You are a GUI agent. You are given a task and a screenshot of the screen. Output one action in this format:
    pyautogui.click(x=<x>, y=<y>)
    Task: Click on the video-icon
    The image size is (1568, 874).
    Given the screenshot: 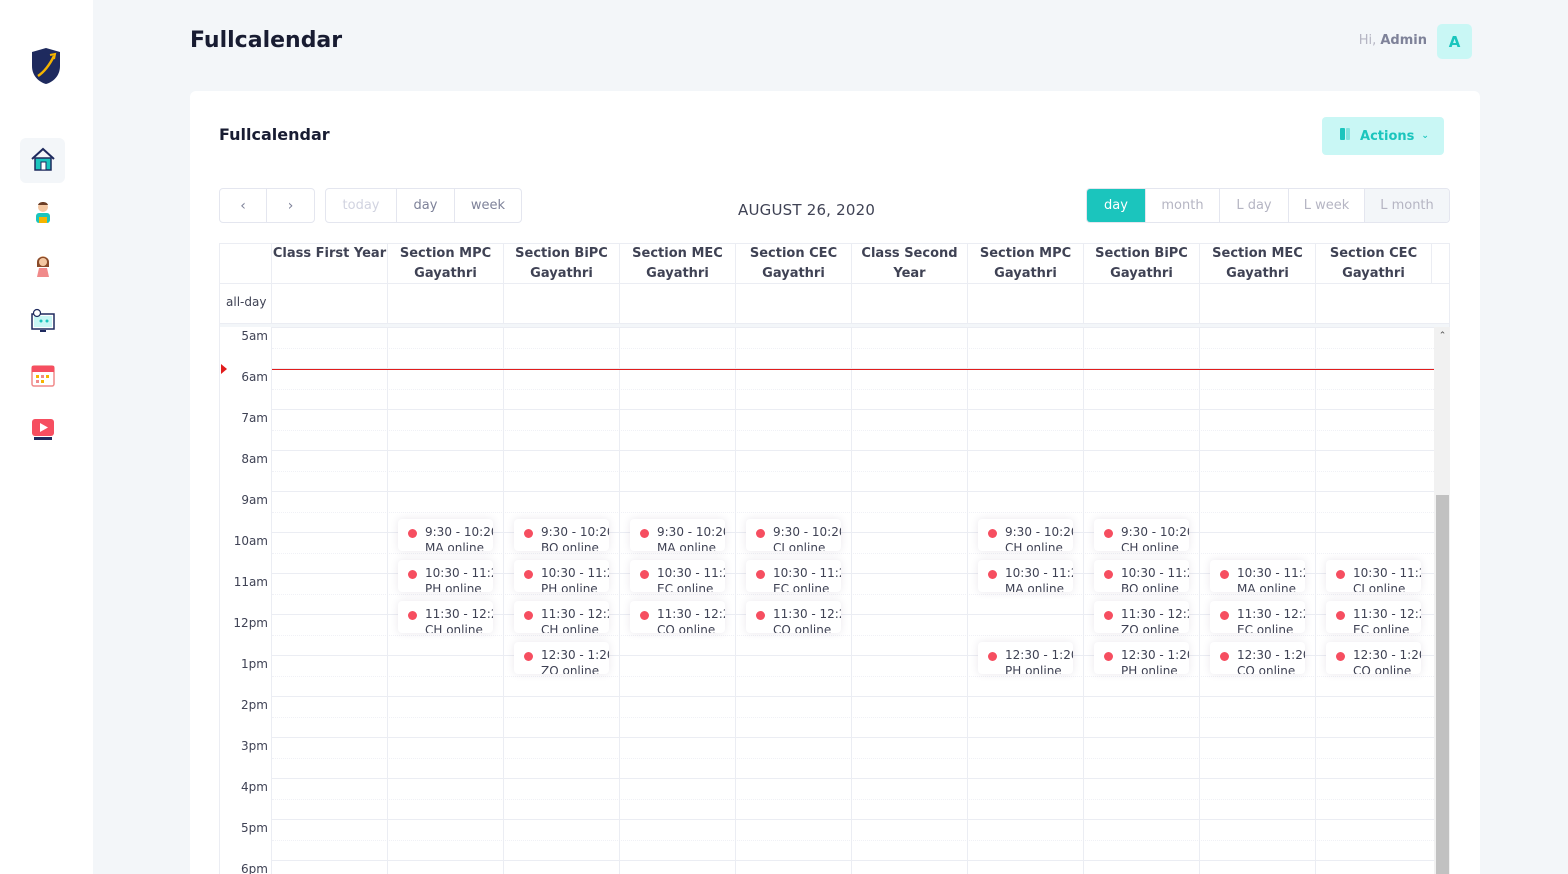 What is the action you would take?
    pyautogui.click(x=43, y=431)
    